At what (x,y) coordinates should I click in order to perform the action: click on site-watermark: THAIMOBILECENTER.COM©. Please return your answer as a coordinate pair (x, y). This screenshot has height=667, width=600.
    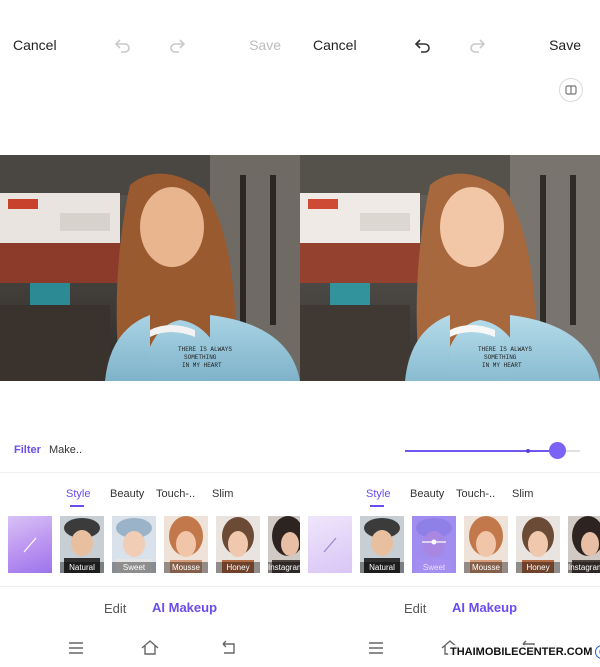
    Looking at the image, I should click on (524, 654).